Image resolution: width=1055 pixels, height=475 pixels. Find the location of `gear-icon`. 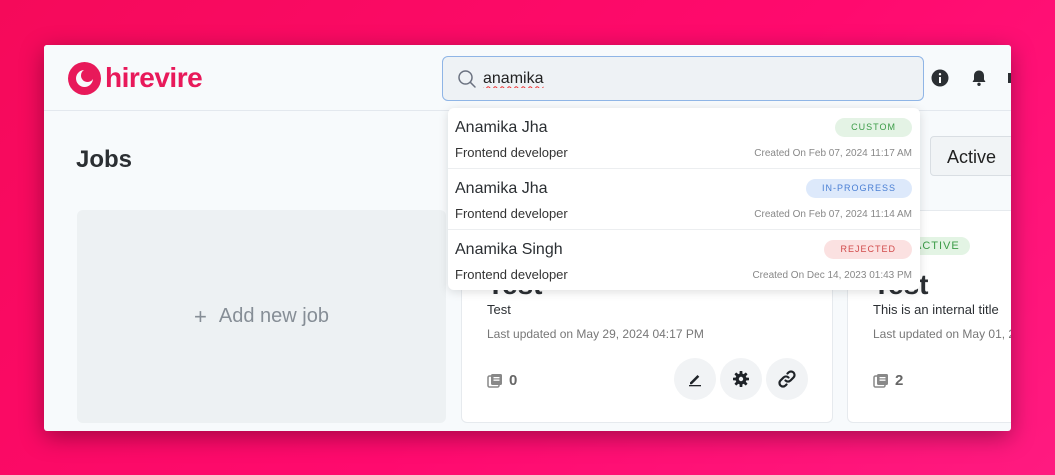

gear-icon is located at coordinates (741, 379).